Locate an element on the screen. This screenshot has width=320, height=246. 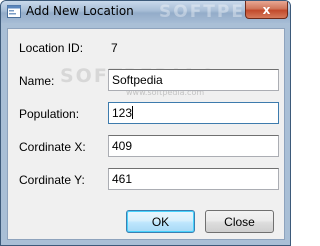
ok-button: OK is located at coordinates (160, 221).